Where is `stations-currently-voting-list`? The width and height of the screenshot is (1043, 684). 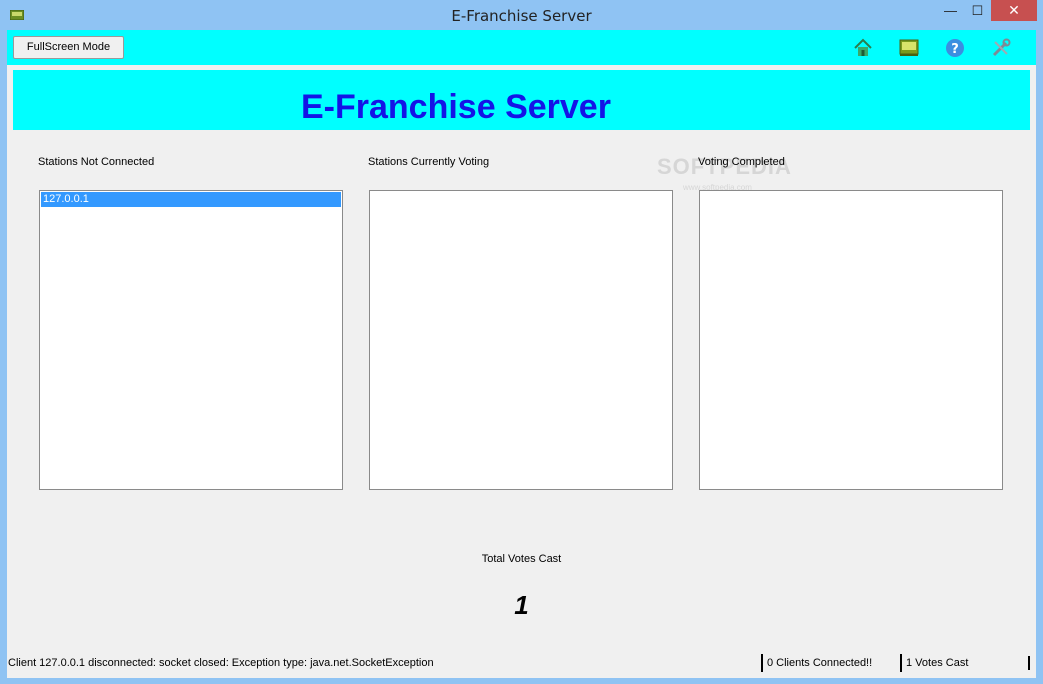
stations-currently-voting-list is located at coordinates (521, 340).